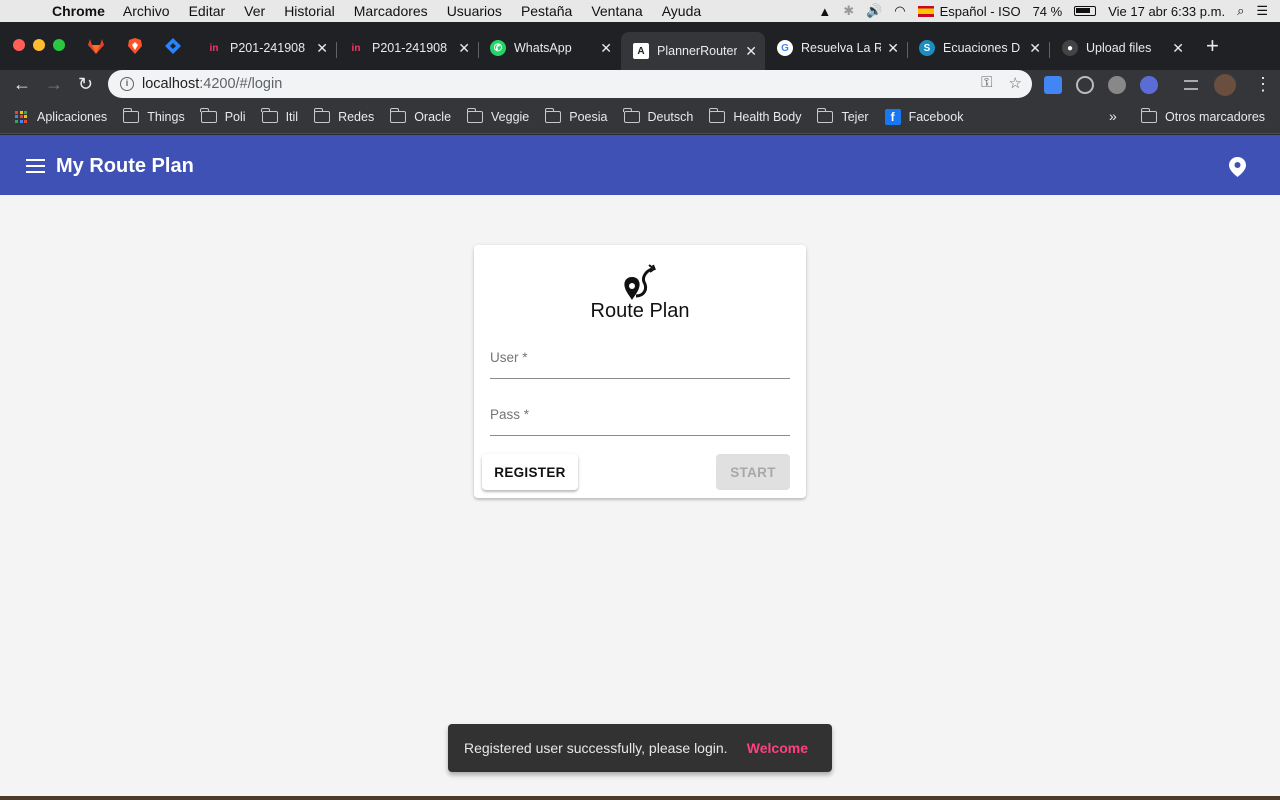 The height and width of the screenshot is (800, 1280). I want to click on start-button: START, so click(753, 472).